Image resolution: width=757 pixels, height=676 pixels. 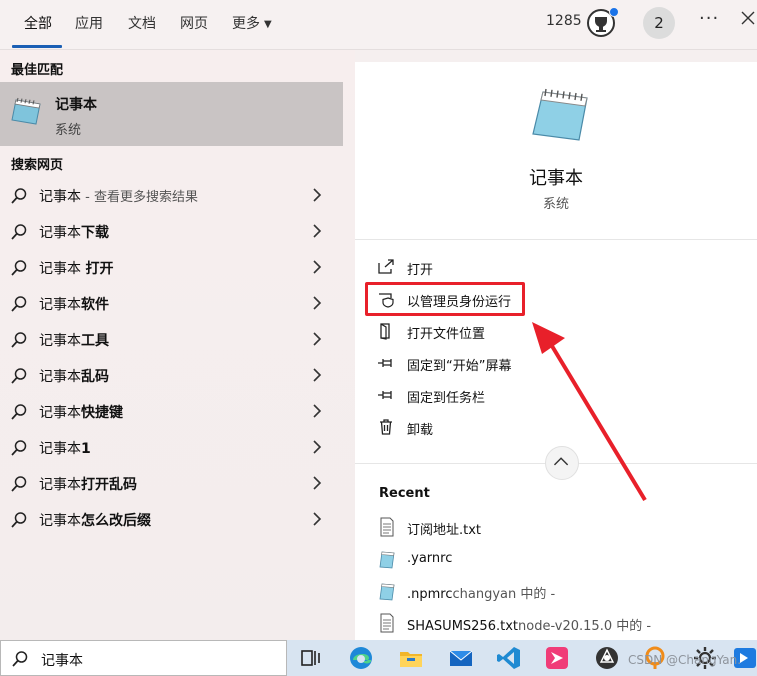 What do you see at coordinates (88, 484) in the screenshot?
I see `web-search-text: 记事本打开乱码` at bounding box center [88, 484].